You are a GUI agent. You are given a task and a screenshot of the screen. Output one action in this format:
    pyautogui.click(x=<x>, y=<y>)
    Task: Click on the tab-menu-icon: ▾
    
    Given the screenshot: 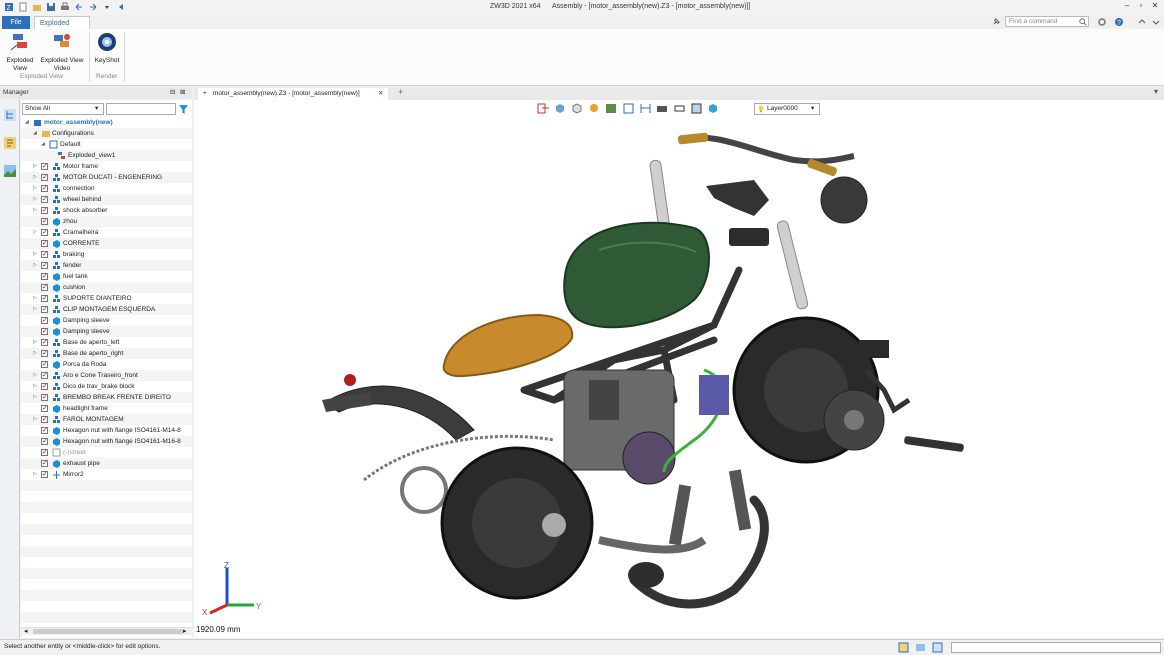 What is the action you would take?
    pyautogui.click(x=1156, y=91)
    